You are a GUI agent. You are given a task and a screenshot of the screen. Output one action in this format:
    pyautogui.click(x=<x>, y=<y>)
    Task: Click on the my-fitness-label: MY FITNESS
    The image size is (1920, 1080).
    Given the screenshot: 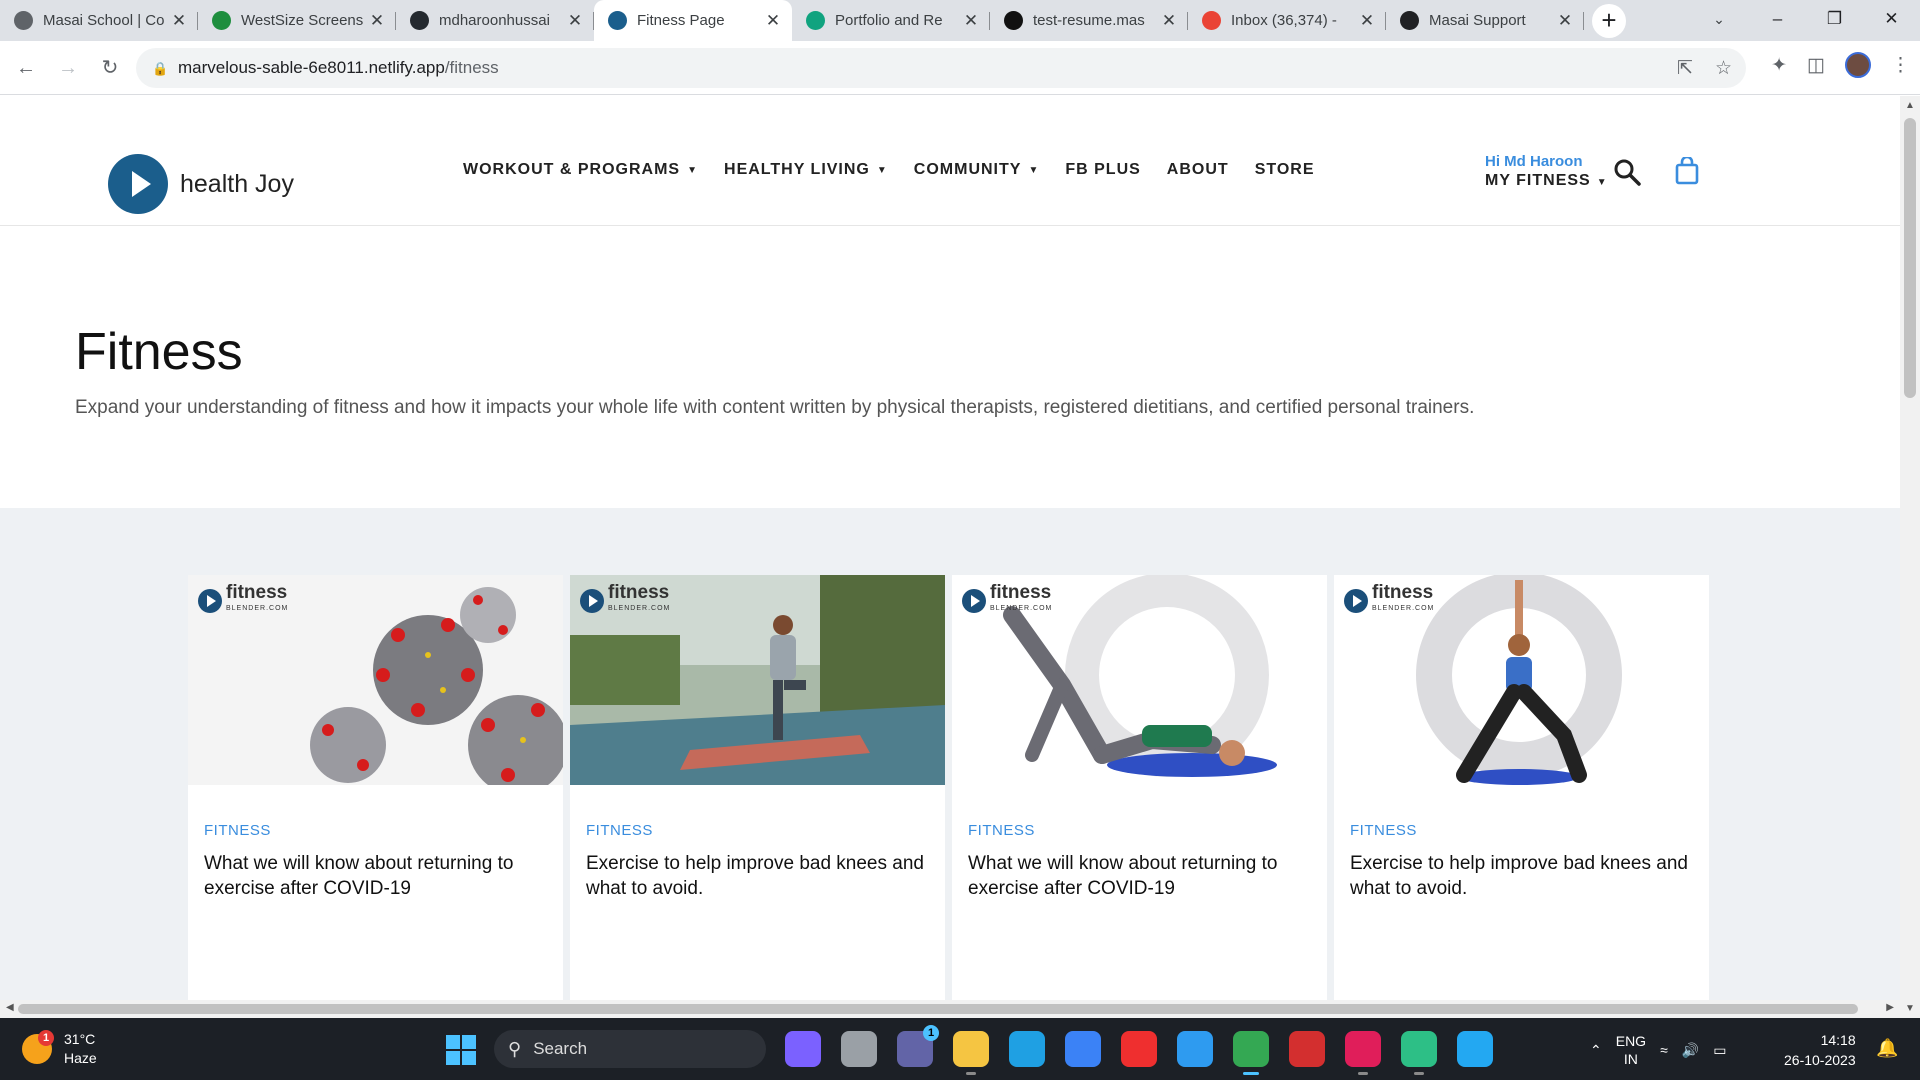 What is the action you would take?
    pyautogui.click(x=1538, y=180)
    